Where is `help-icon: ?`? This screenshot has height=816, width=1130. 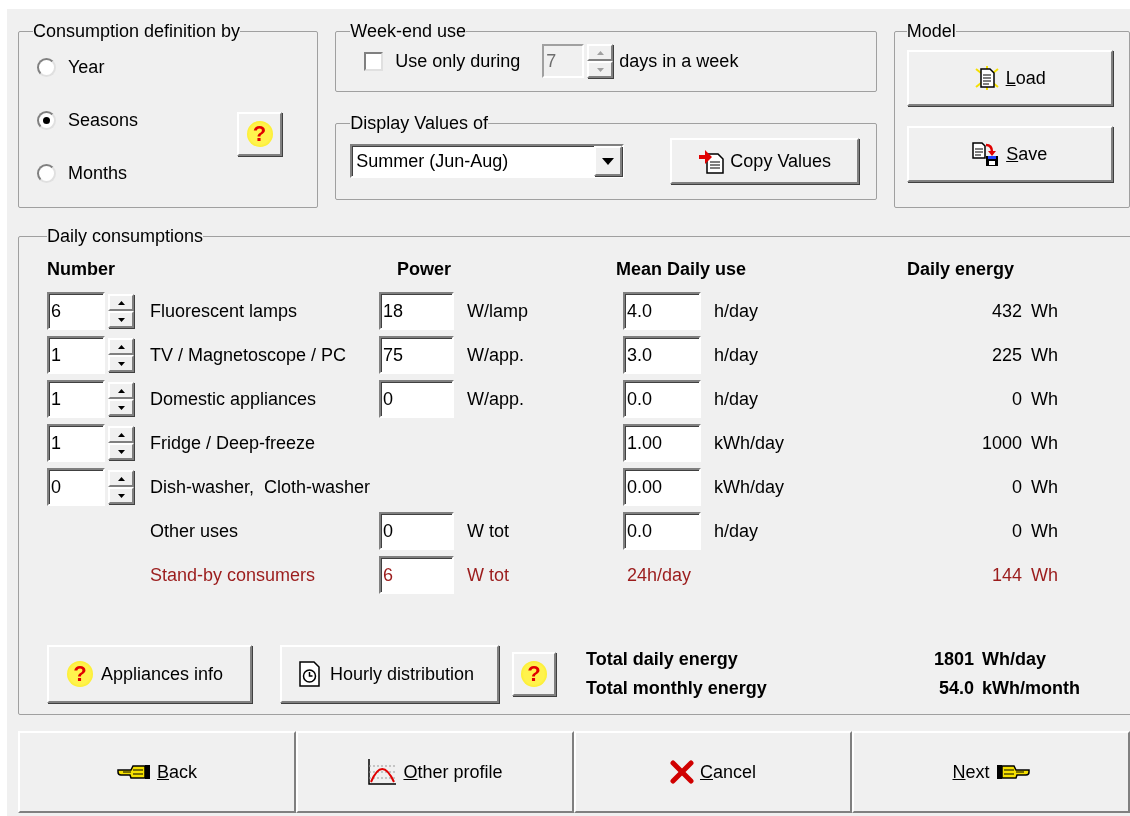 help-icon: ? is located at coordinates (80, 674).